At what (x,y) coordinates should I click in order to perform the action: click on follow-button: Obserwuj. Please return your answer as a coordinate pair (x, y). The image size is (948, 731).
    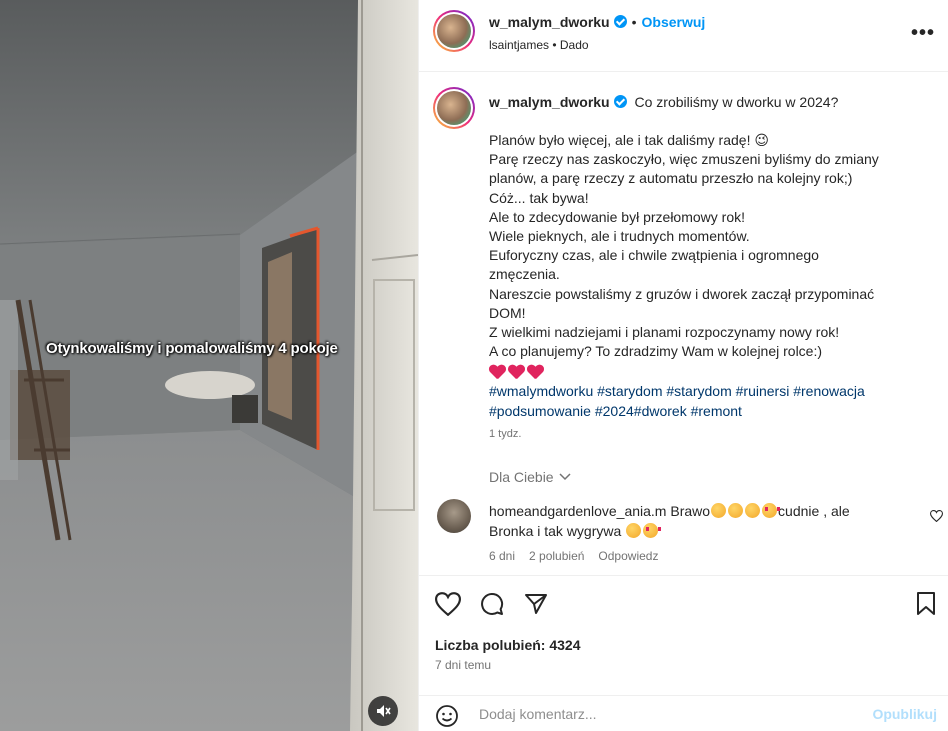
    Looking at the image, I should click on (674, 22).